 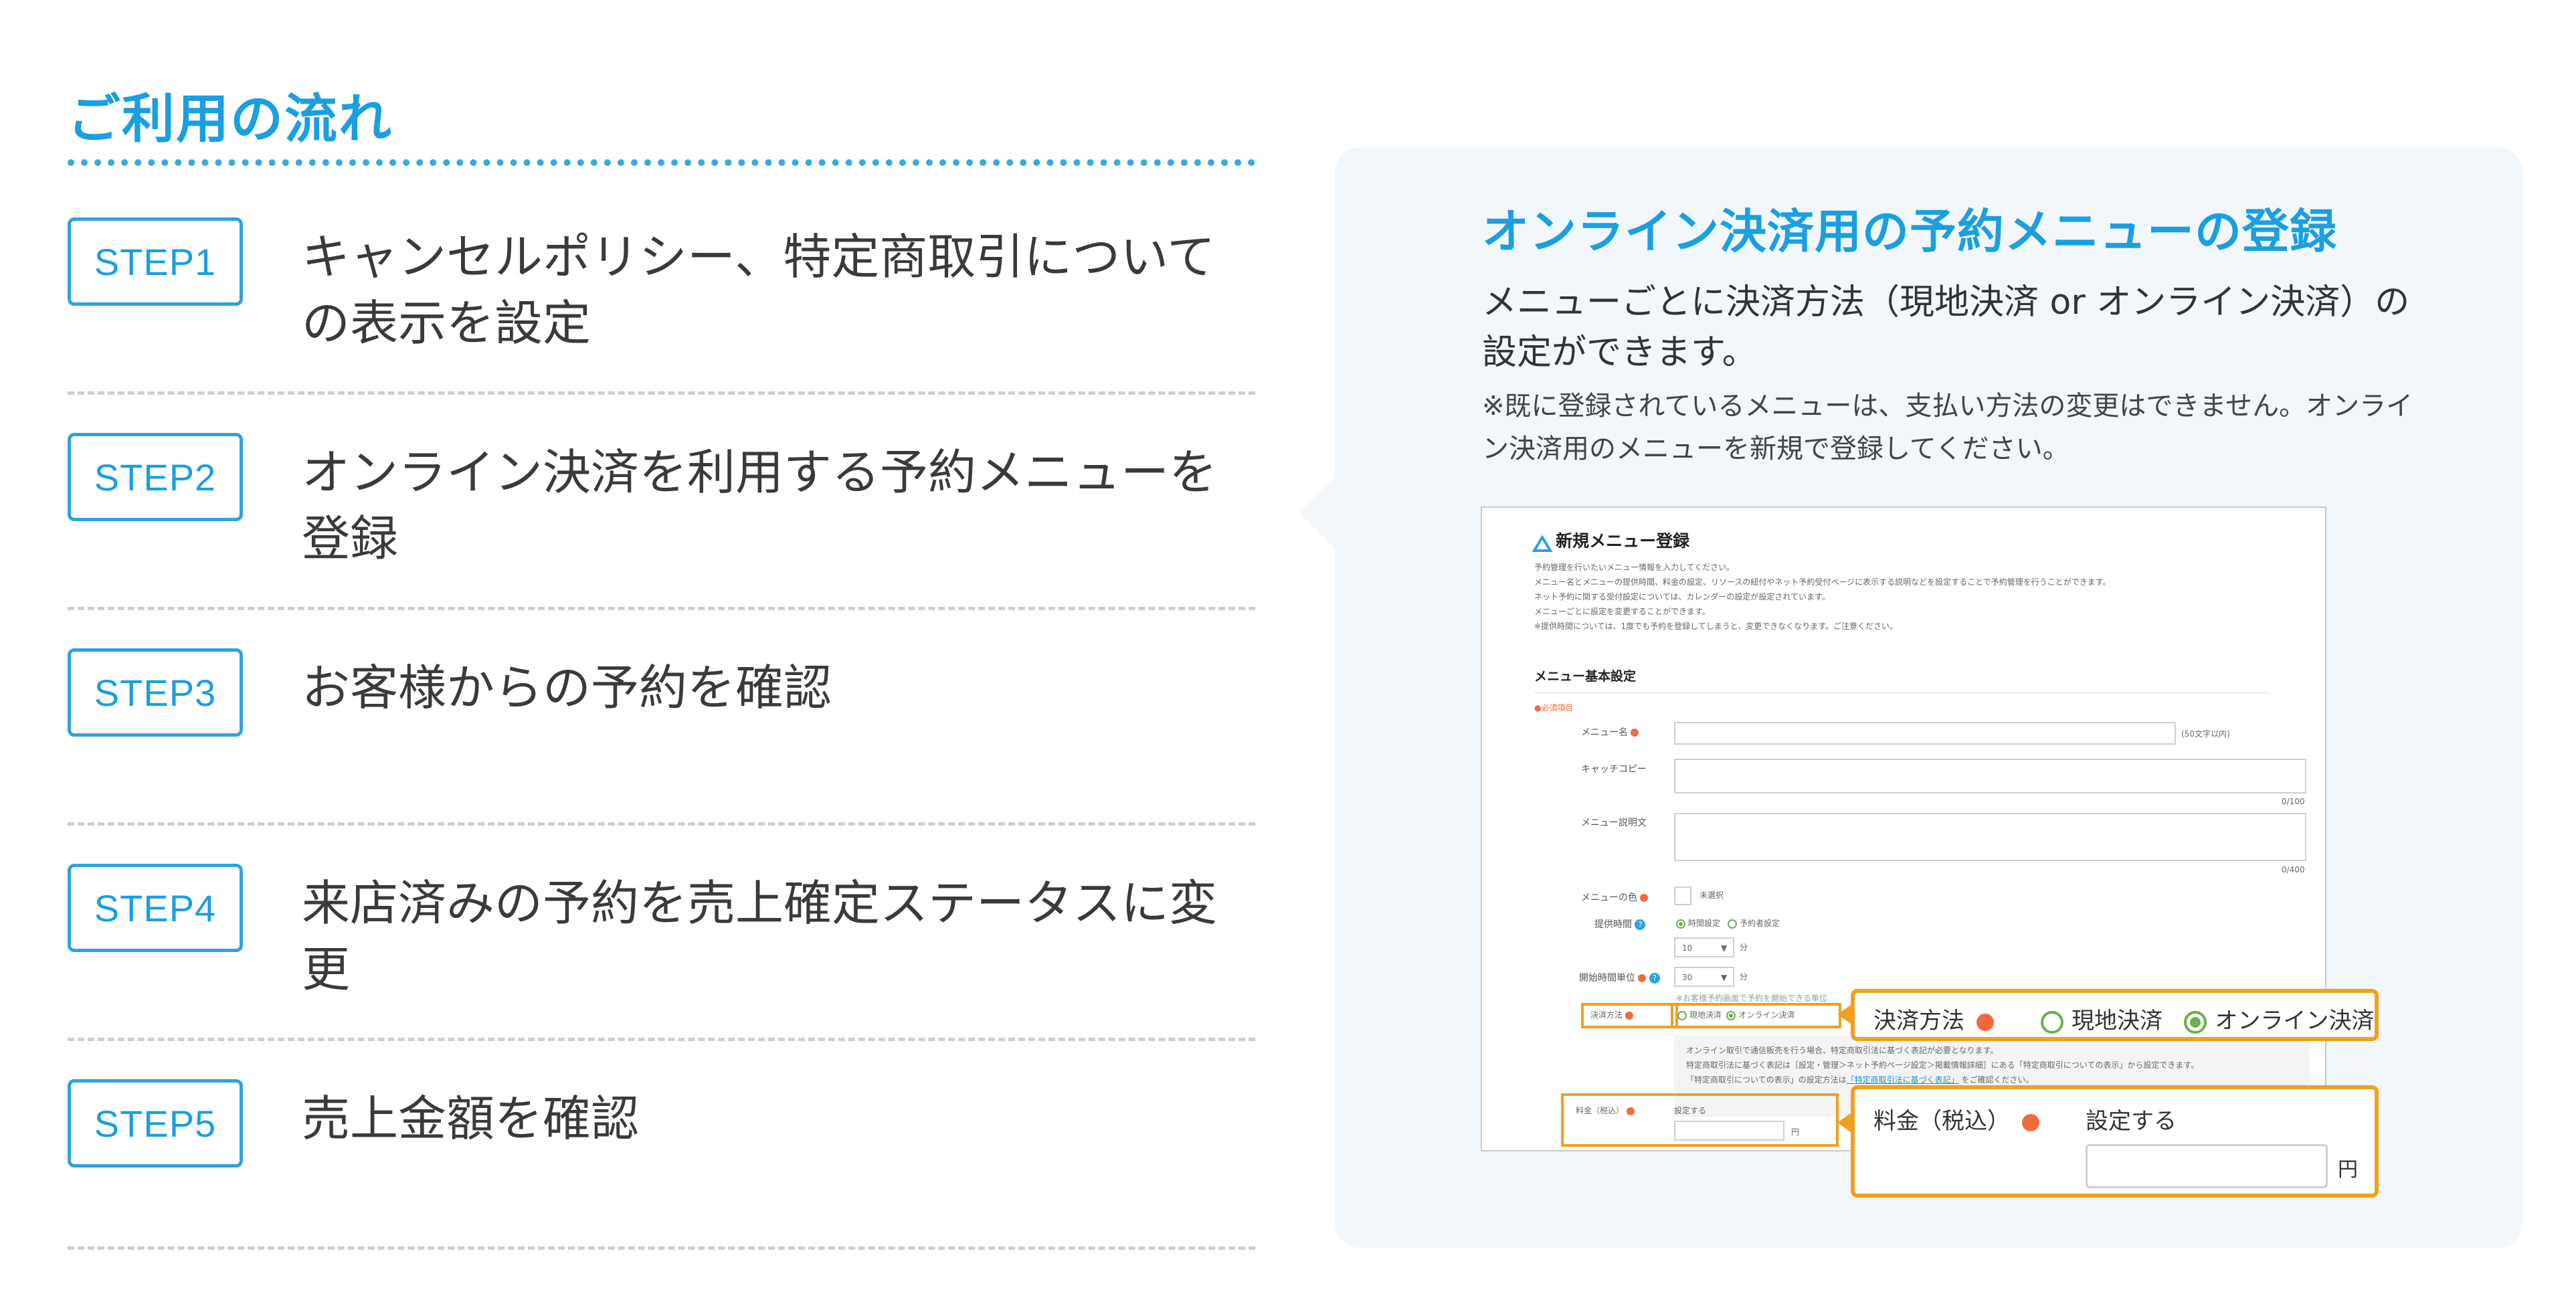 What do you see at coordinates (1733, 924) in the screenshot?
I see `duration-radio-customer` at bounding box center [1733, 924].